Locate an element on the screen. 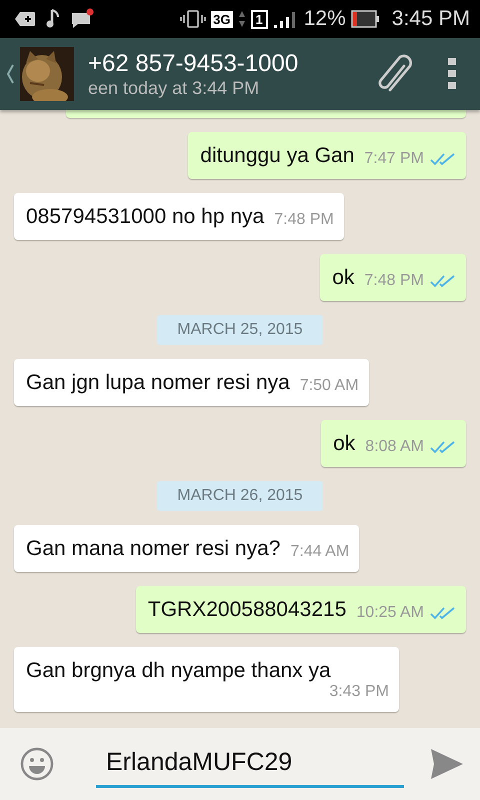 Image resolution: width=480 pixels, height=800 pixels. add-icon is located at coordinates (25, 19).